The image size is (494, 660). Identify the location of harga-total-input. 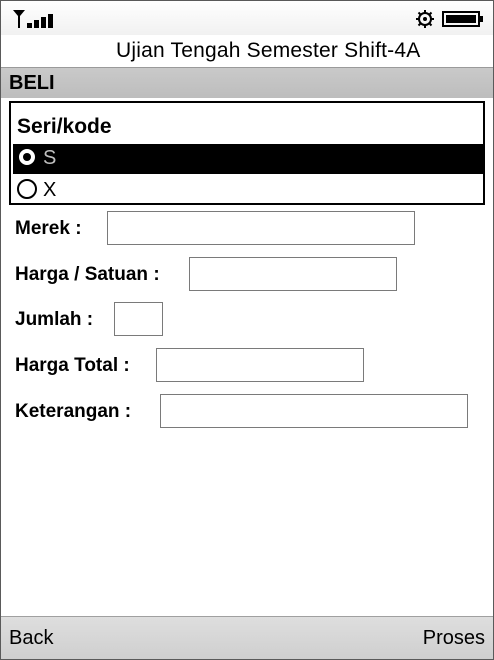
(260, 365).